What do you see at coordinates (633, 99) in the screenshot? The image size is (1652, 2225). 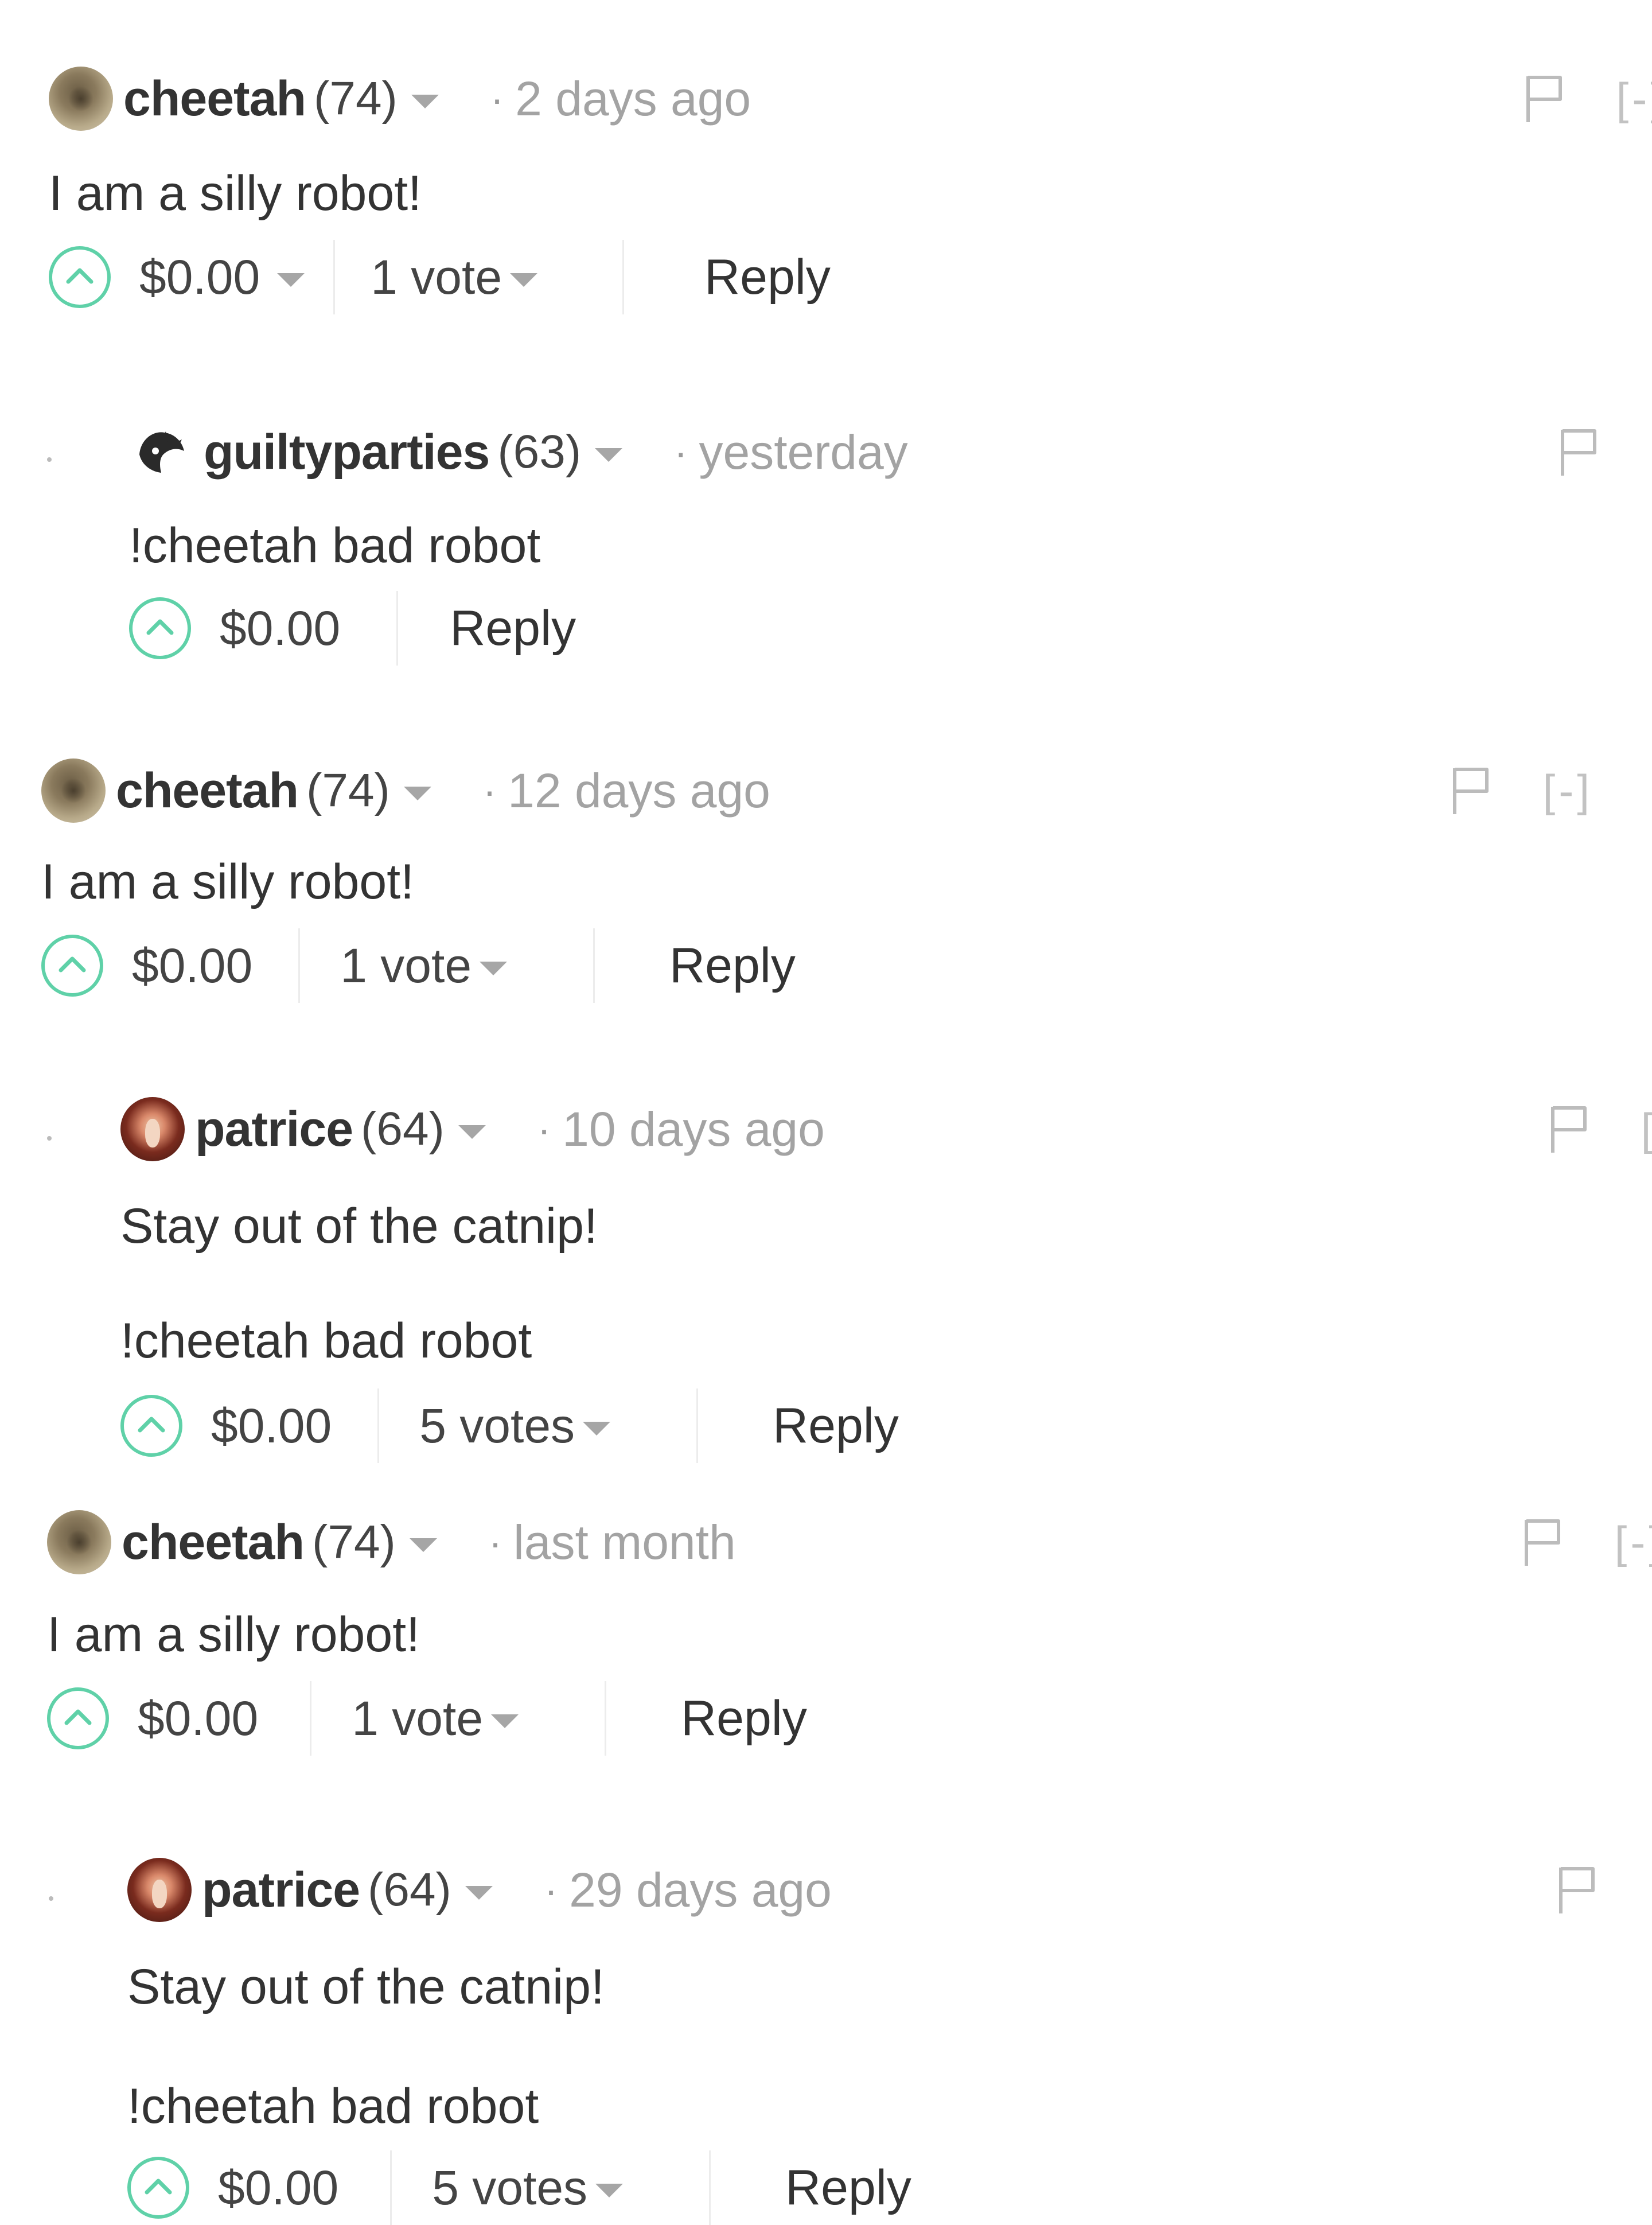 I see `timestamp: 2 days ago` at bounding box center [633, 99].